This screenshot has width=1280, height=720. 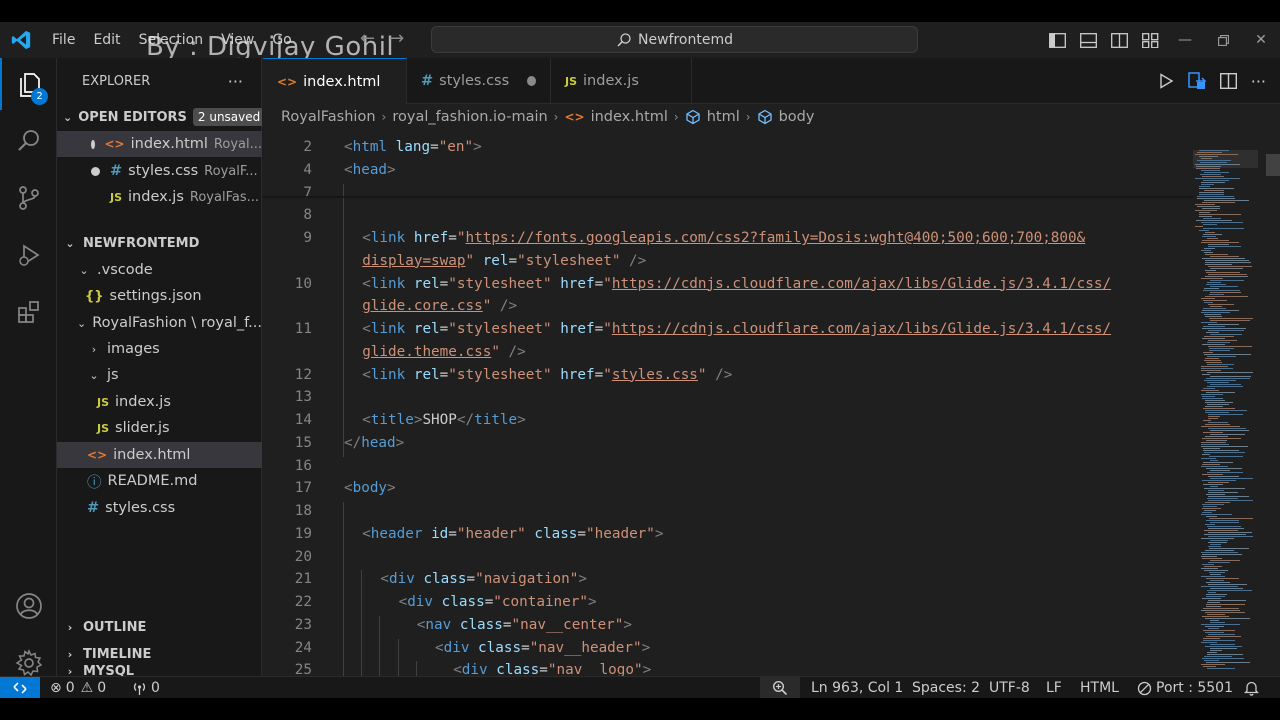 What do you see at coordinates (78, 687) in the screenshot?
I see `problems-indicator: ⊗ 0 ⚠ 0` at bounding box center [78, 687].